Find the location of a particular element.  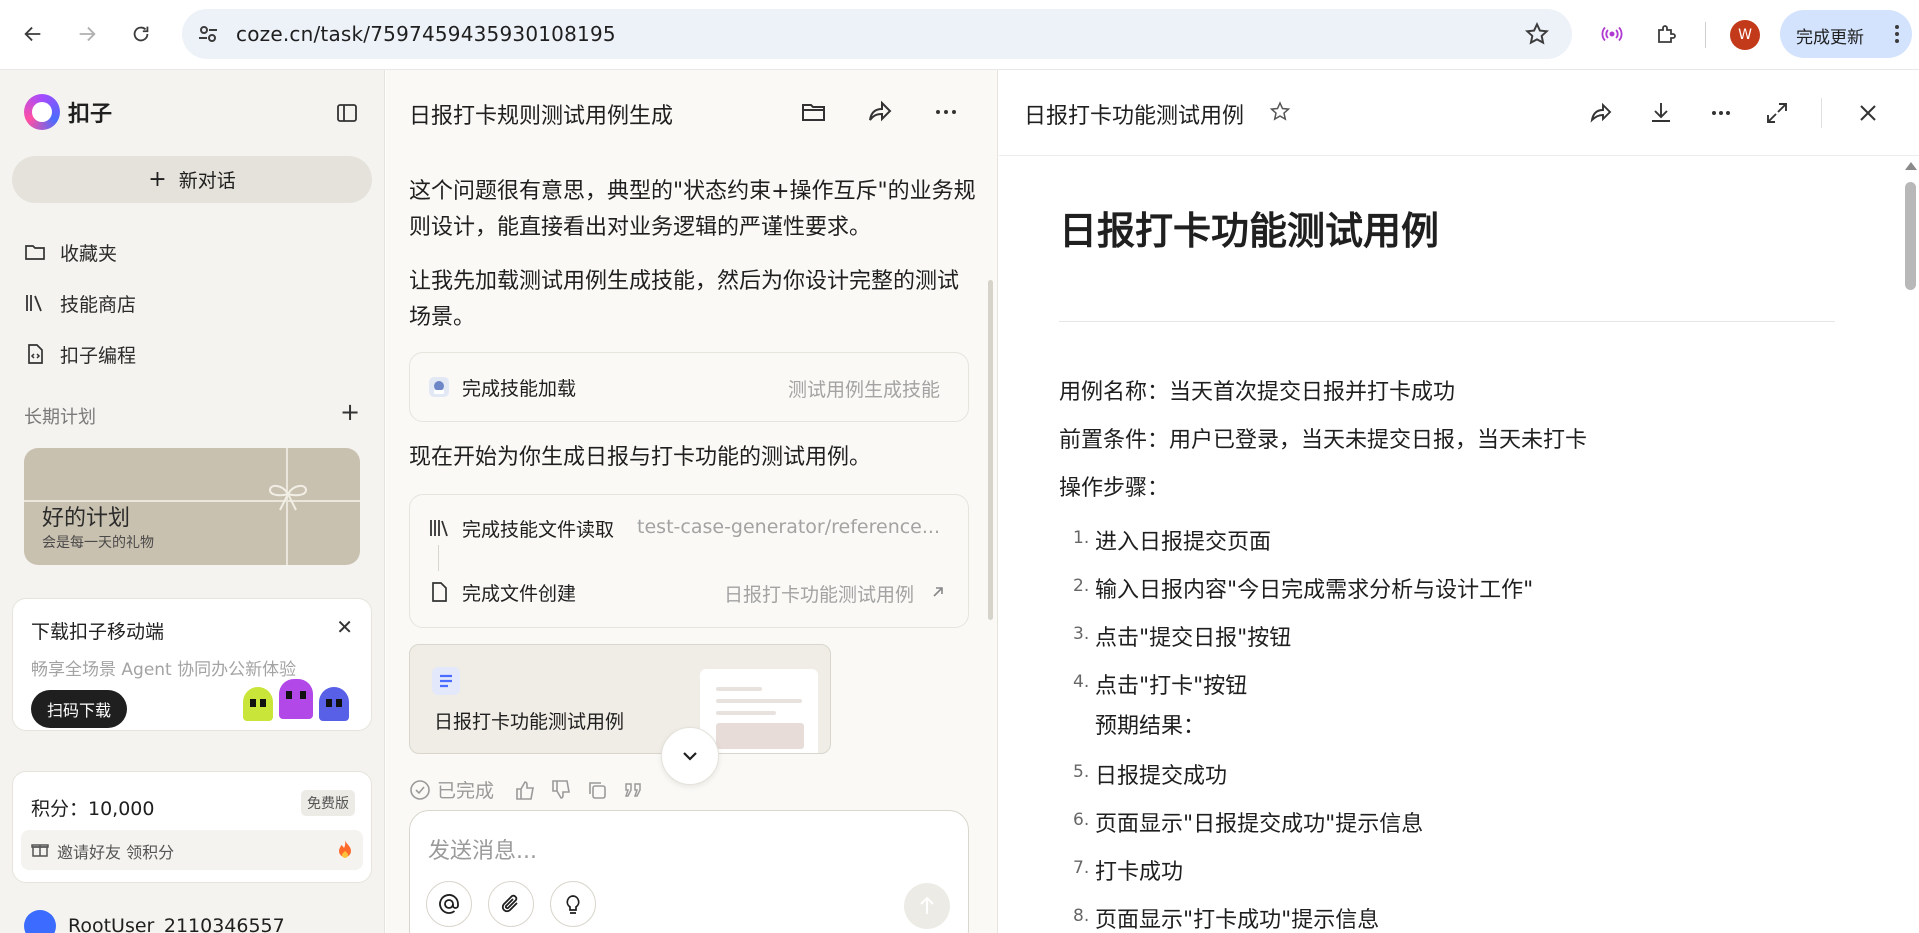

skill-load-step: 完成技能加载 测试用例生成技能 is located at coordinates (689, 387).